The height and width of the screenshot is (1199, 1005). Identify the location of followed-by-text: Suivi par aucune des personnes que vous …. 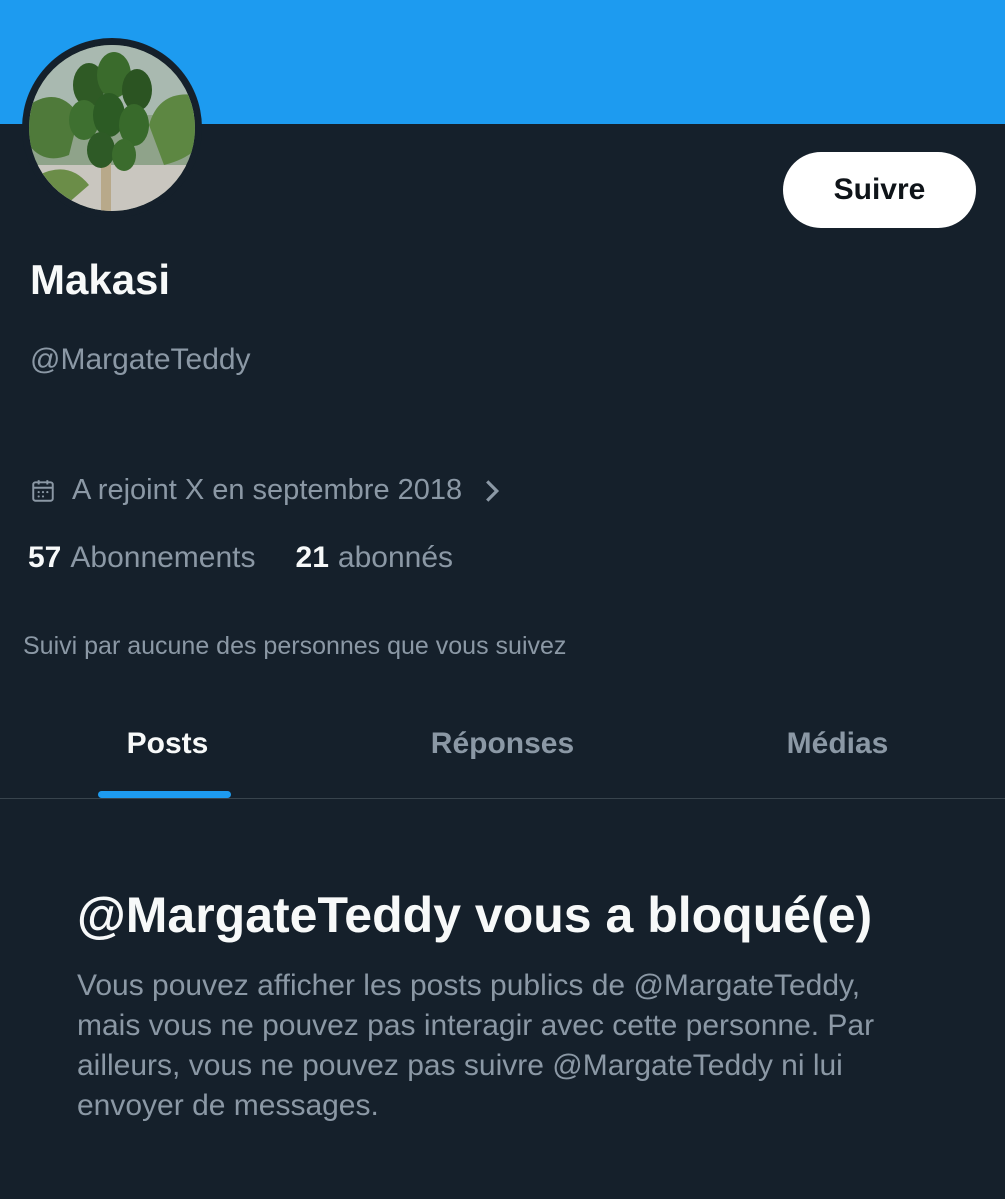
(295, 646).